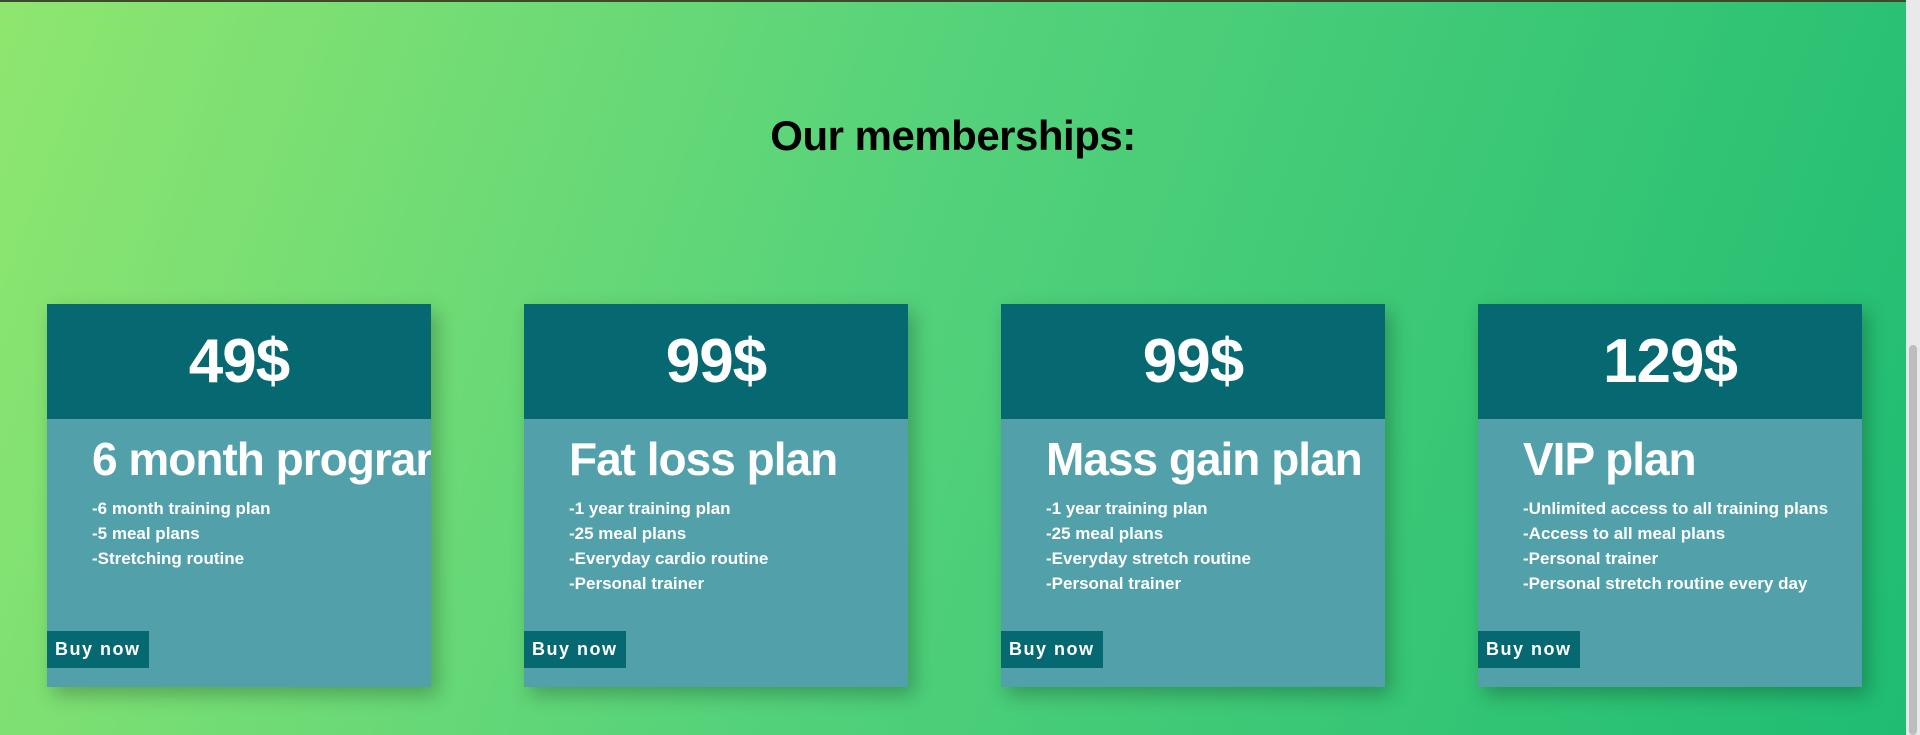 The width and height of the screenshot is (1920, 735). I want to click on card-plan-name: 6 month program, so click(261, 459).